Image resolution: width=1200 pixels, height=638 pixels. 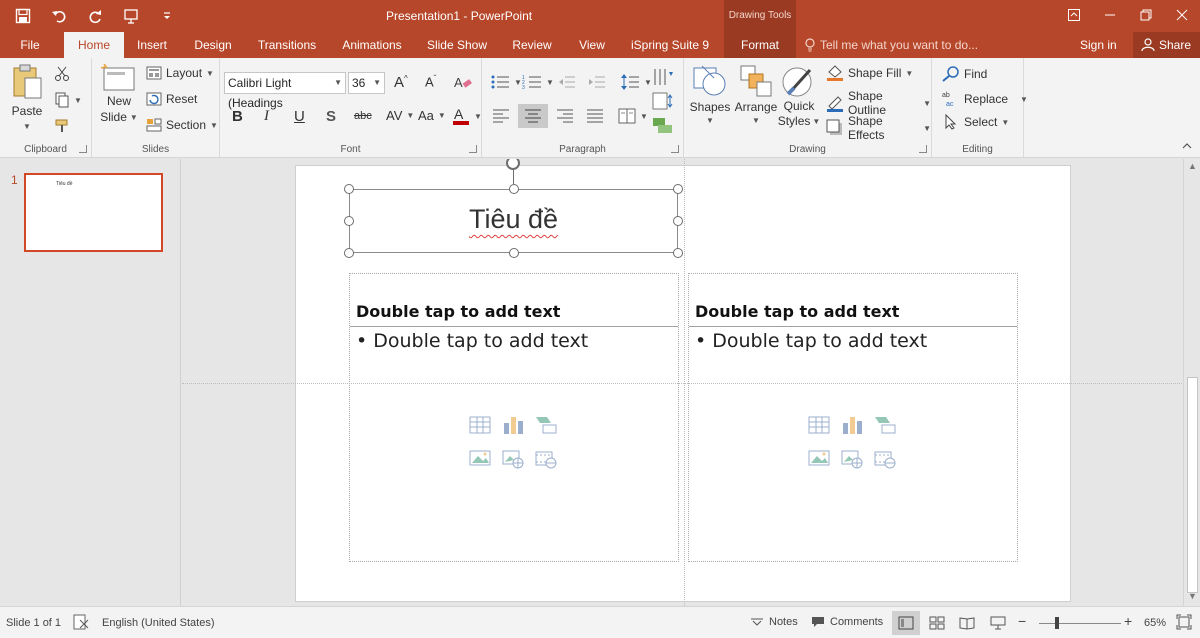 What do you see at coordinates (458, 311) in the screenshot?
I see `left-column-heading: Double tap to add text` at bounding box center [458, 311].